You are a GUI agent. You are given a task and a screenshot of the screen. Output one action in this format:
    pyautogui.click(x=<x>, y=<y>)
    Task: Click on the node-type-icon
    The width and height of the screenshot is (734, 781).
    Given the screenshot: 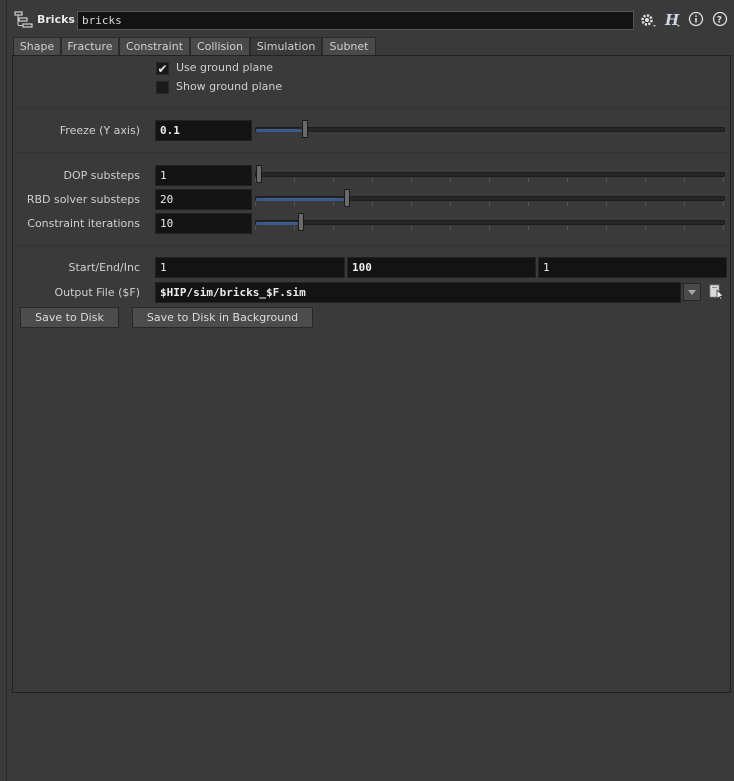 What is the action you would take?
    pyautogui.click(x=24, y=20)
    